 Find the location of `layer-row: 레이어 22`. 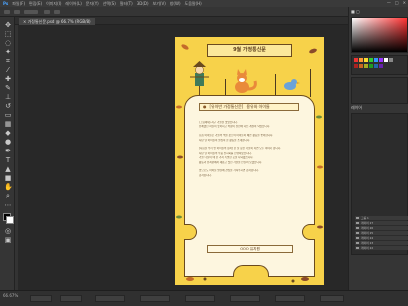

layer-row: 레이어 22 is located at coordinates (381, 248).